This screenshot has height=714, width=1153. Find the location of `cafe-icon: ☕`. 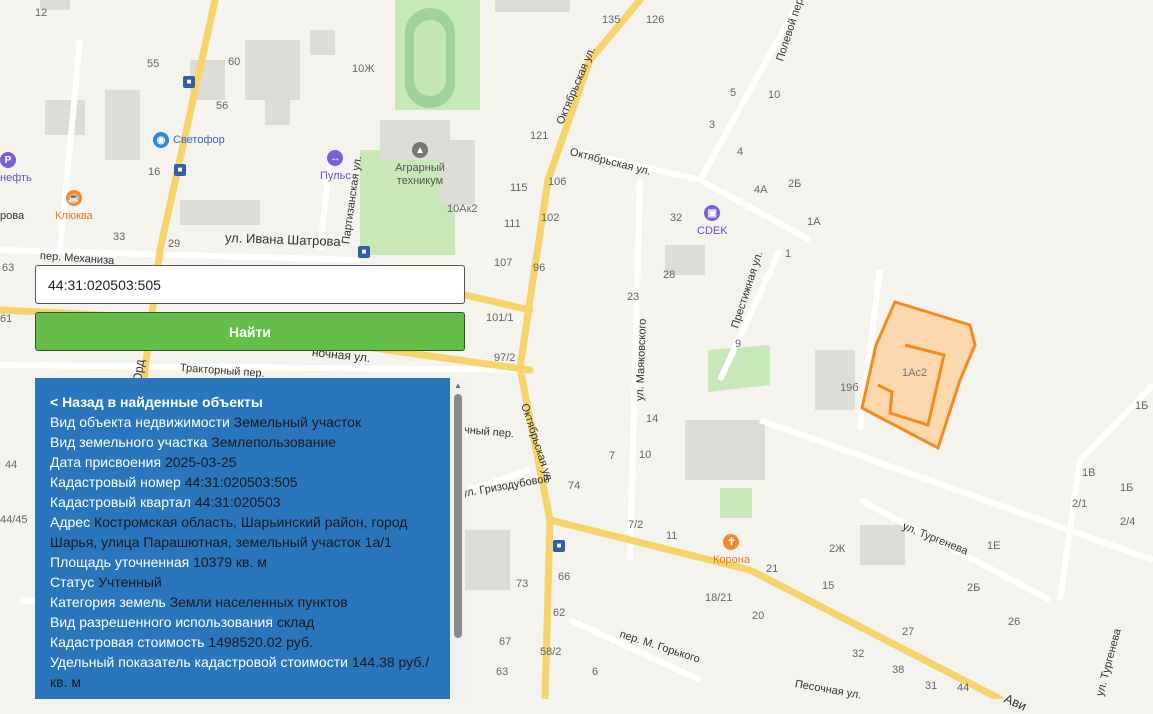

cafe-icon: ☕ is located at coordinates (73, 198).